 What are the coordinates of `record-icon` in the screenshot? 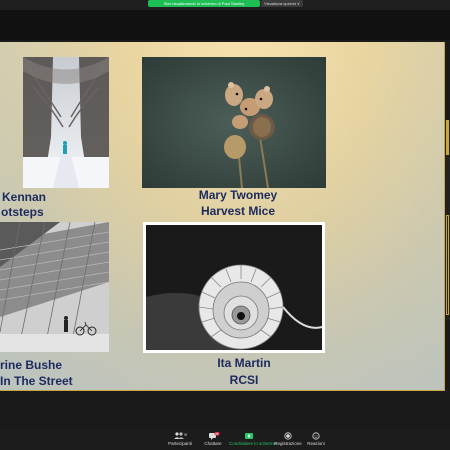 It's located at (288, 436).